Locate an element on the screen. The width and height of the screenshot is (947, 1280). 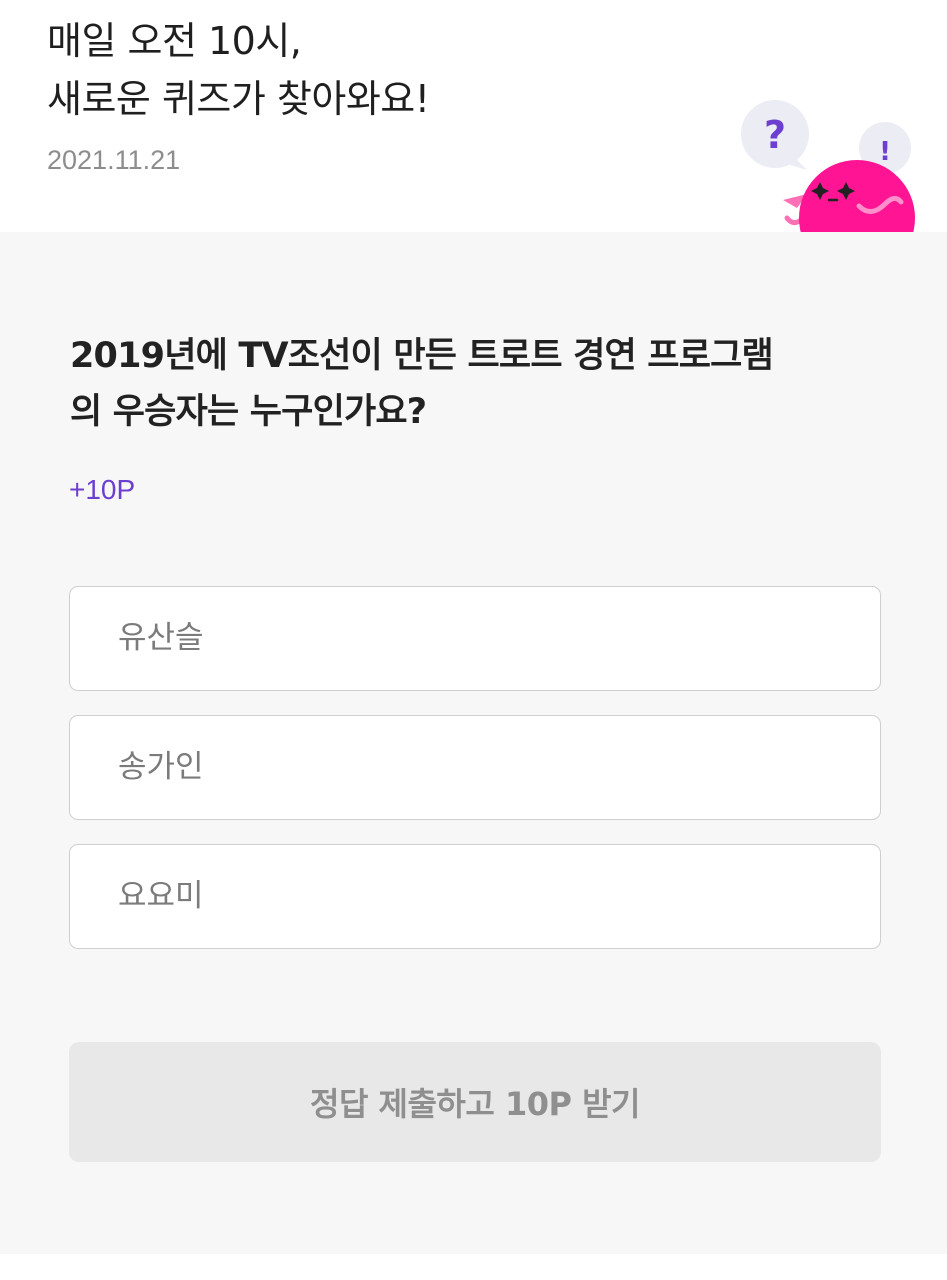
exclamation-mark-text: ! is located at coordinates (885, 152).